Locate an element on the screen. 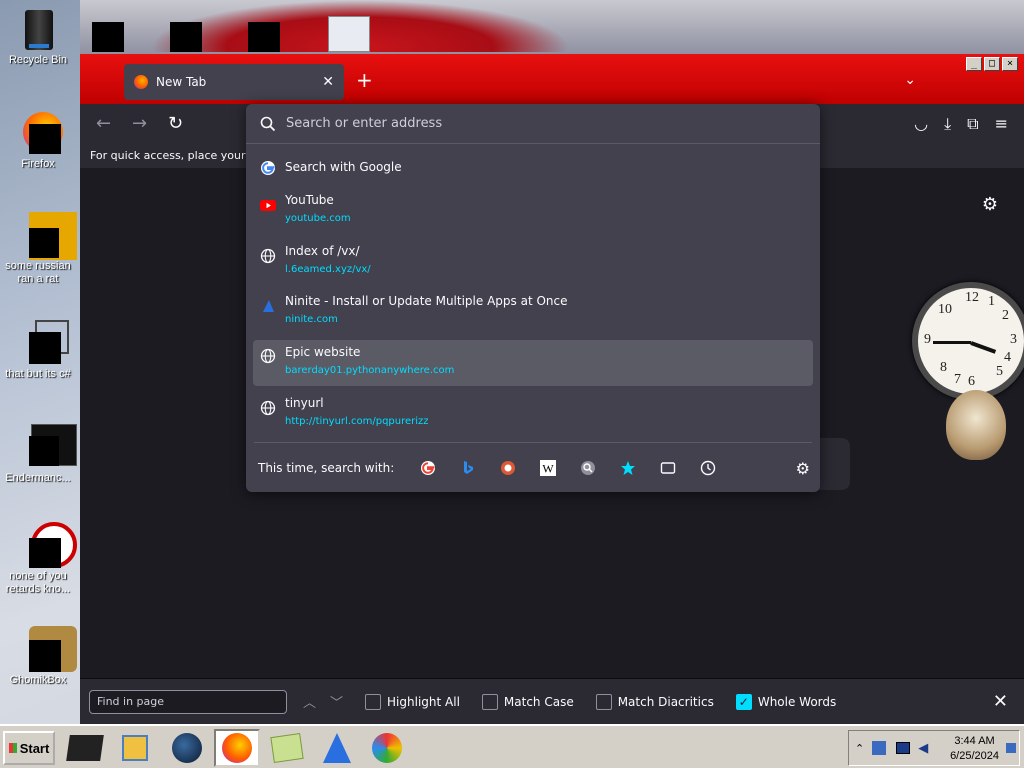 The width and height of the screenshot is (1024, 768). taskbar-app-media is located at coordinates (135, 748).